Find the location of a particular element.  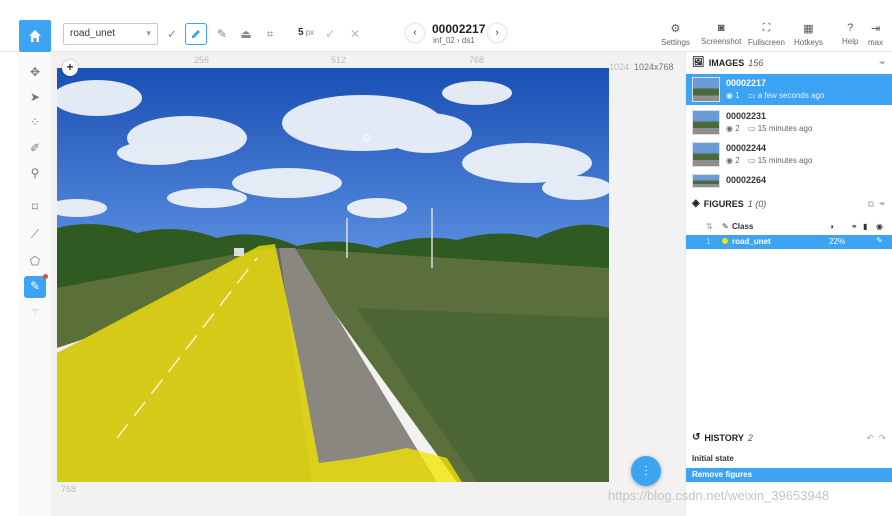

palette-icon: ◑ is located at coordinates (831, 226).